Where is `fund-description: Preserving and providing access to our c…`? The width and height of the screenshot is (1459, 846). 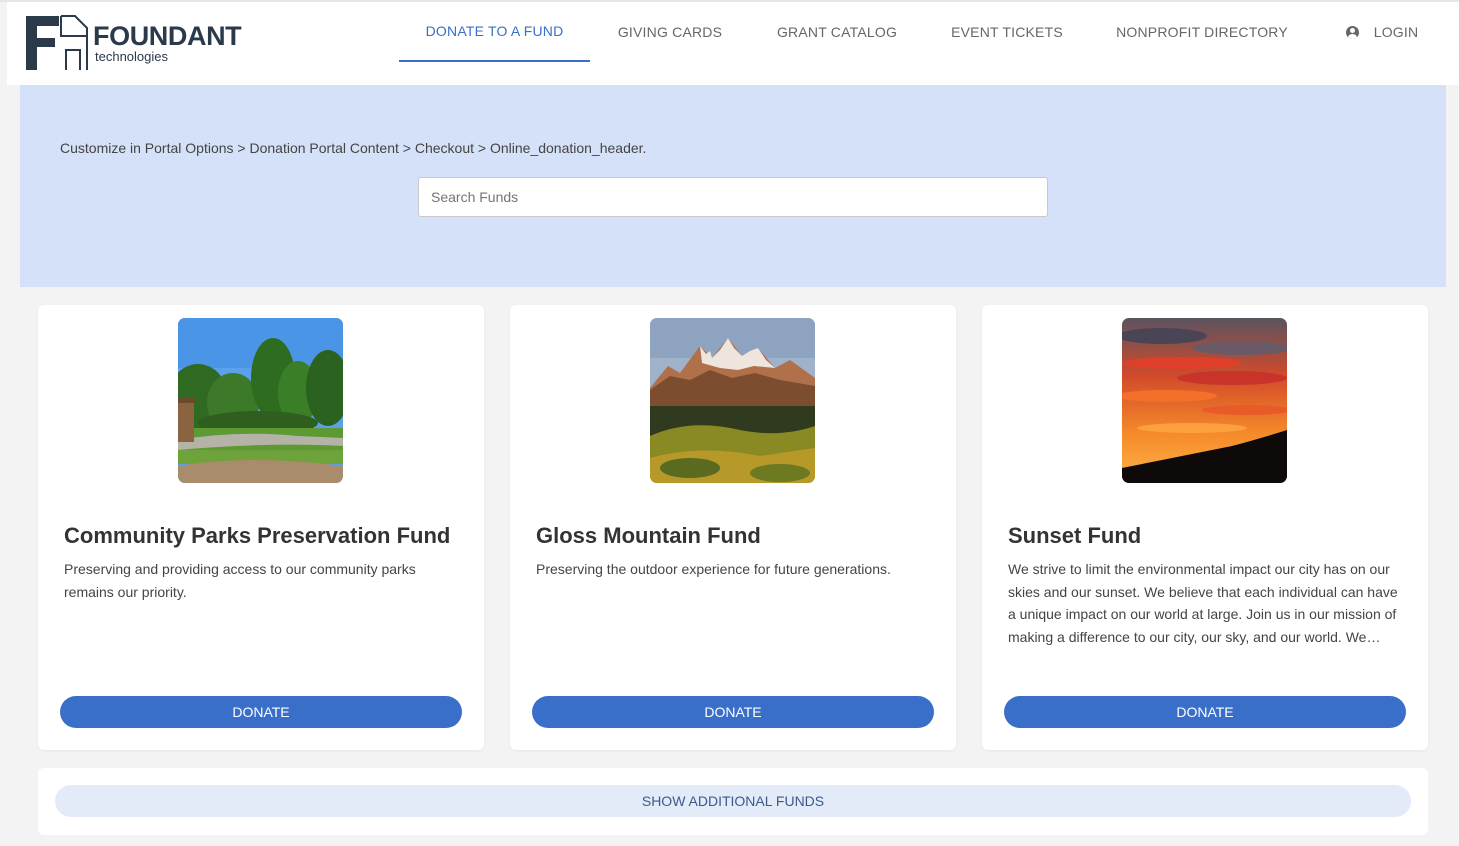 fund-description: Preserving and providing access to our c… is located at coordinates (240, 580).